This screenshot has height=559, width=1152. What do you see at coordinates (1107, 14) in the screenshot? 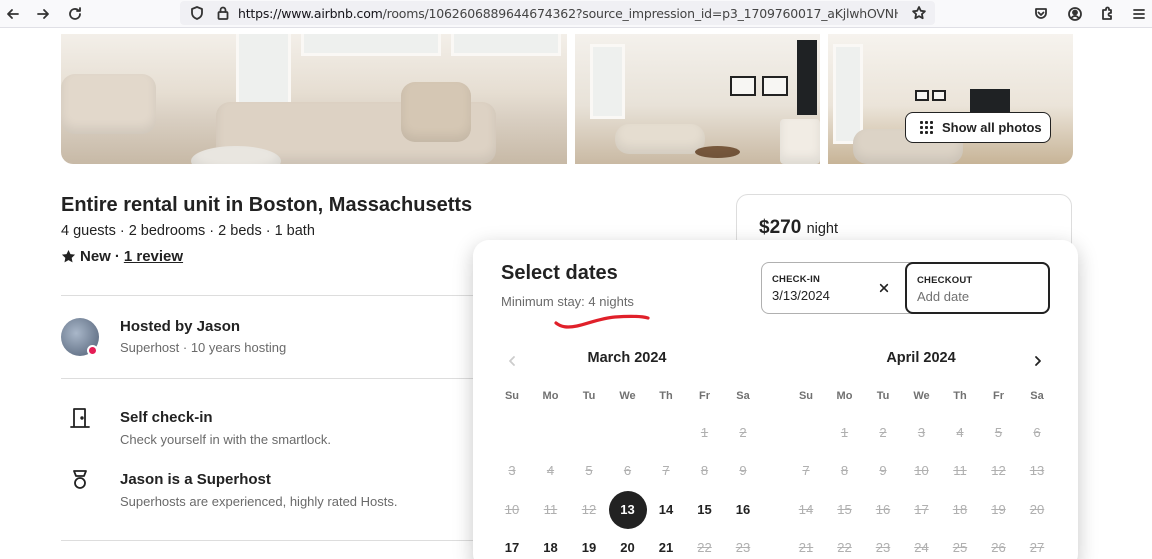
I see `extensions-icon` at bounding box center [1107, 14].